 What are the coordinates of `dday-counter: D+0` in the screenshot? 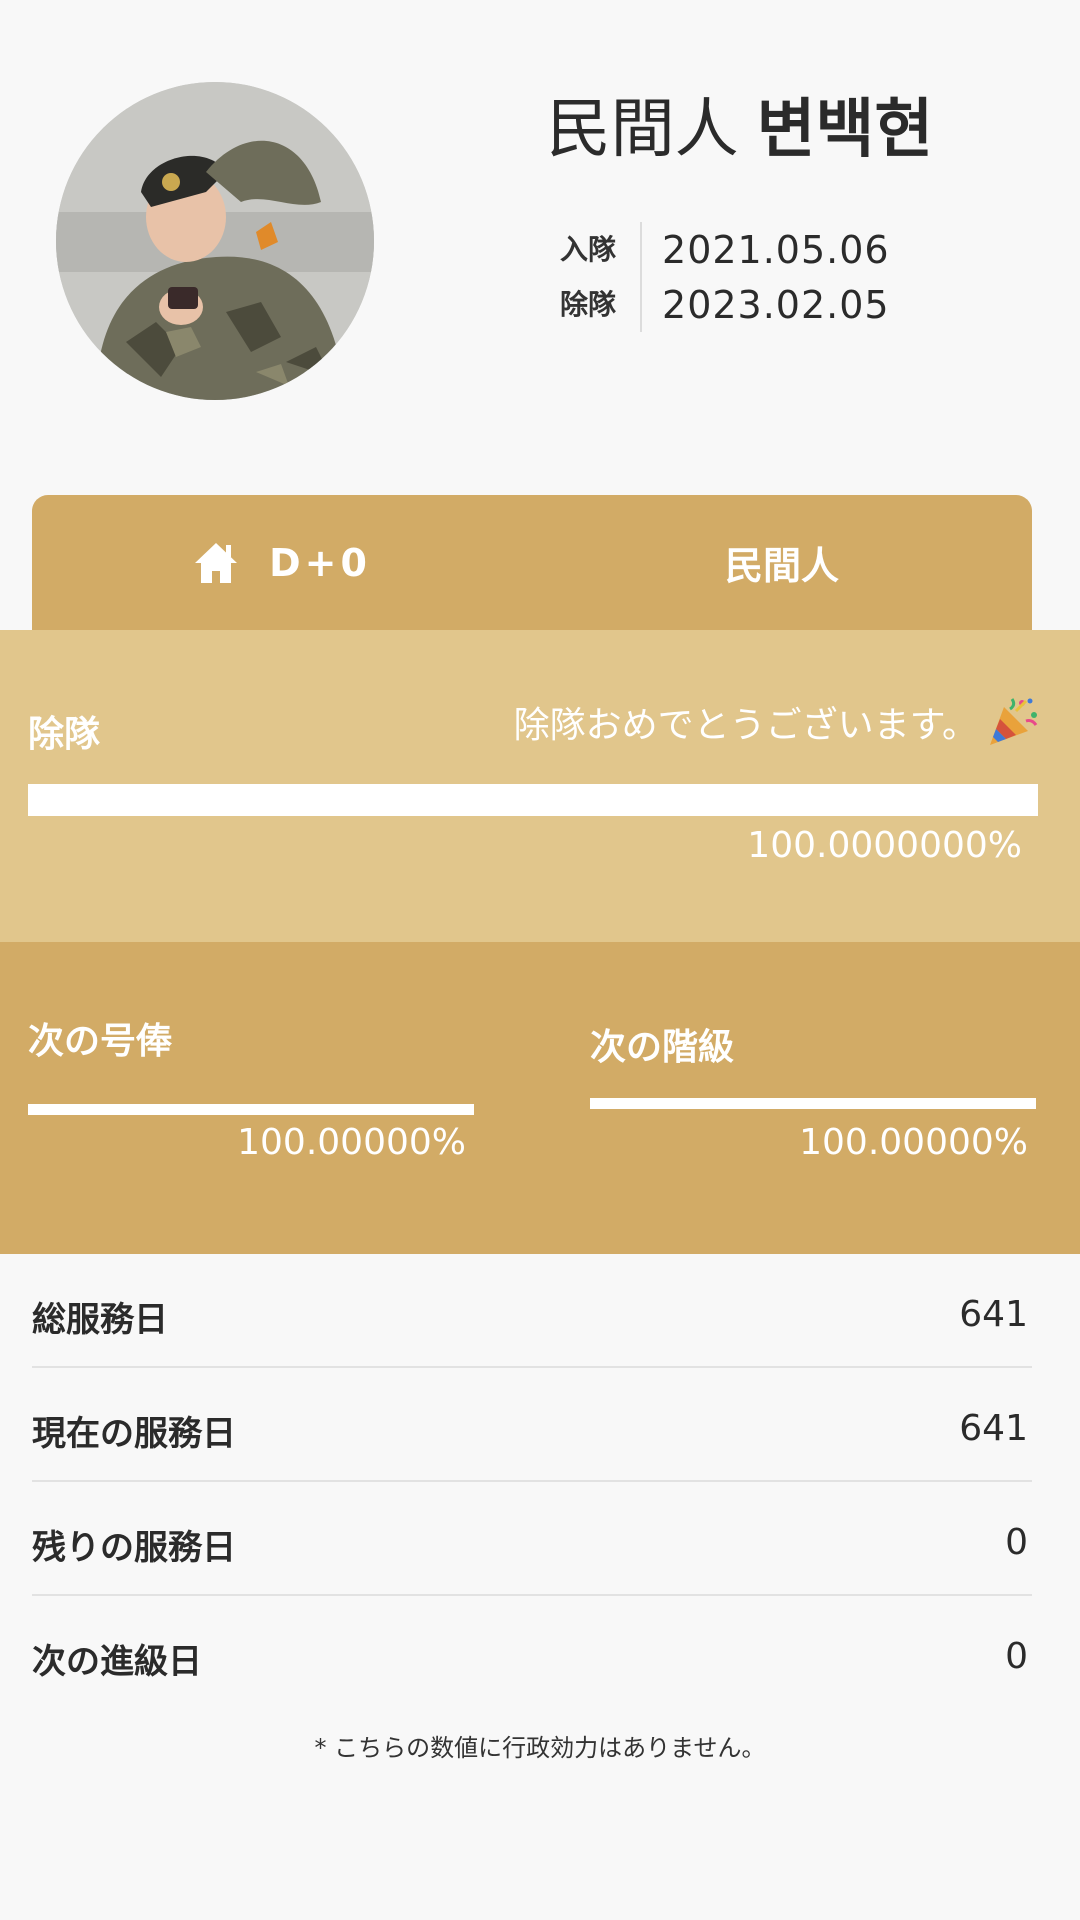 It's located at (320, 562).